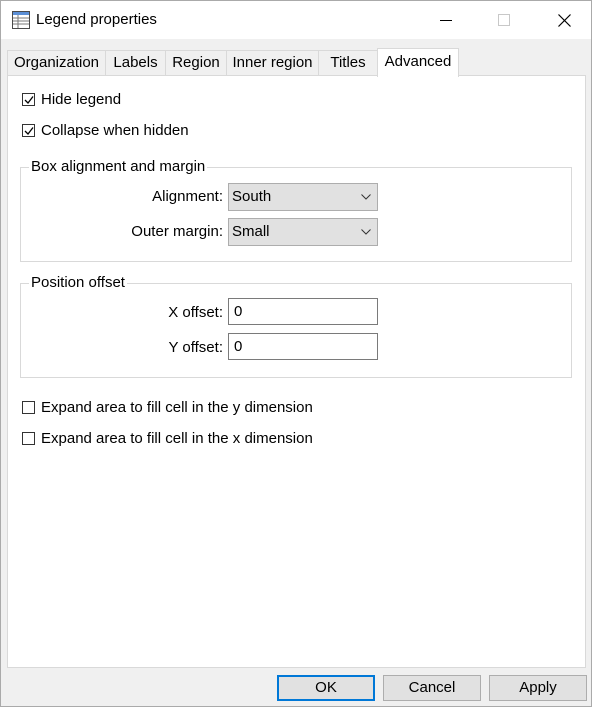  Describe the element at coordinates (195, 312) in the screenshot. I see `x-offset-label: X offset:` at that location.